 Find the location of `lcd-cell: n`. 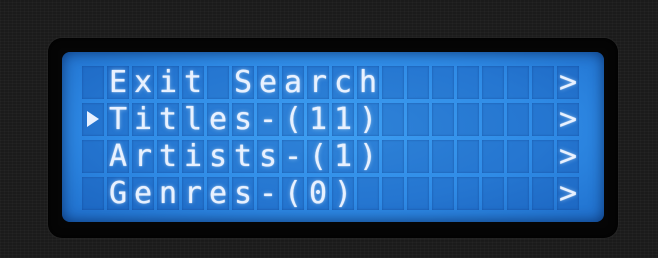

lcd-cell: n is located at coordinates (168, 193).